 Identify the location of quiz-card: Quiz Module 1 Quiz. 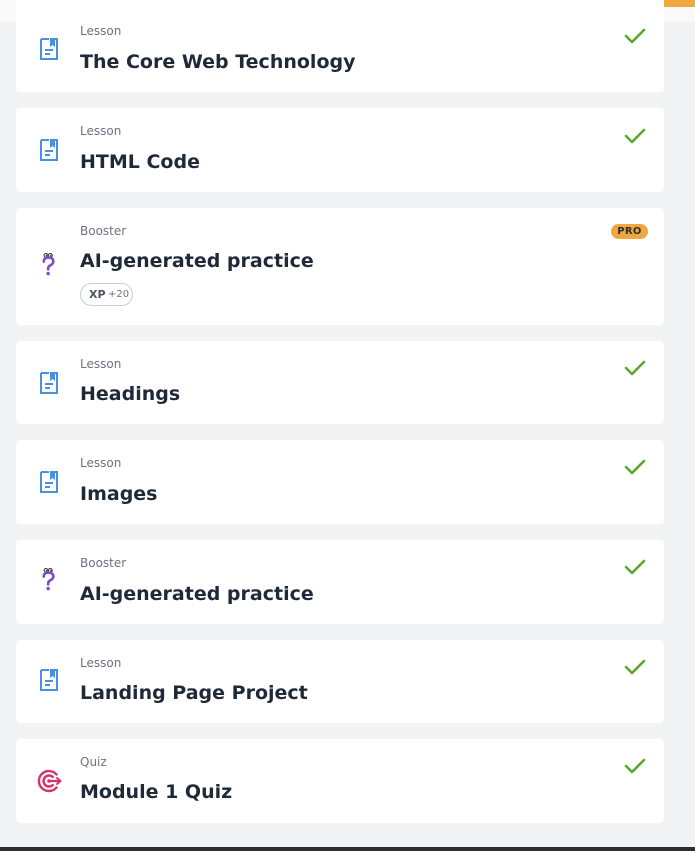
(340, 781).